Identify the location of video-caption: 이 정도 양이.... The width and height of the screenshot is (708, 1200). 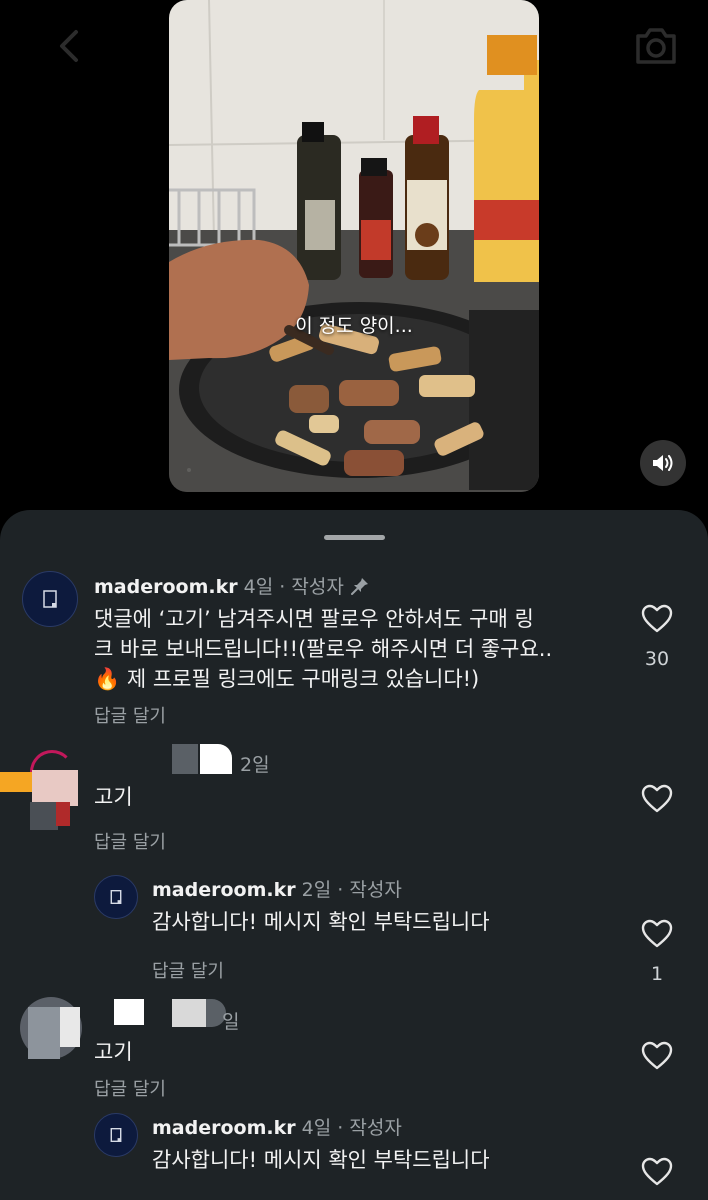
(354, 326).